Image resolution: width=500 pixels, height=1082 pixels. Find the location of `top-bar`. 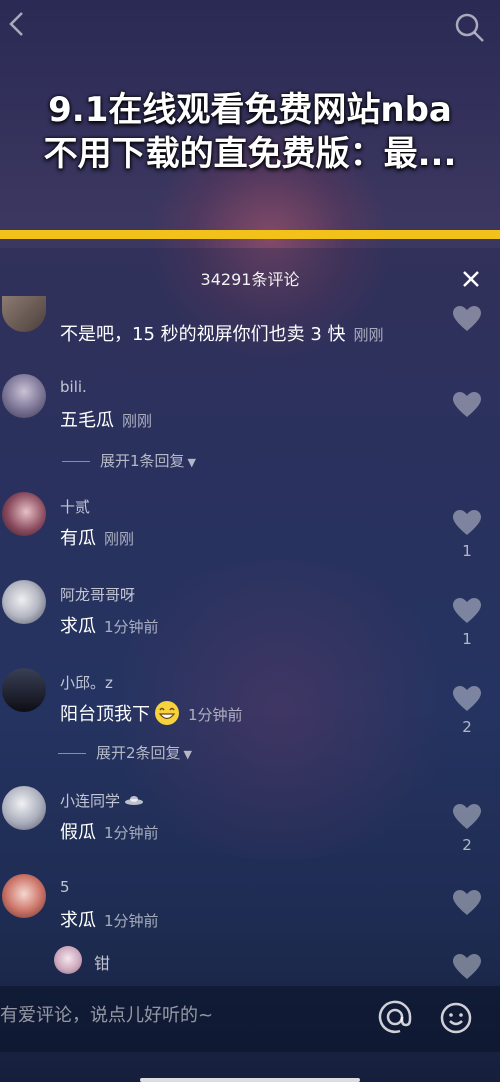

top-bar is located at coordinates (250, 35).